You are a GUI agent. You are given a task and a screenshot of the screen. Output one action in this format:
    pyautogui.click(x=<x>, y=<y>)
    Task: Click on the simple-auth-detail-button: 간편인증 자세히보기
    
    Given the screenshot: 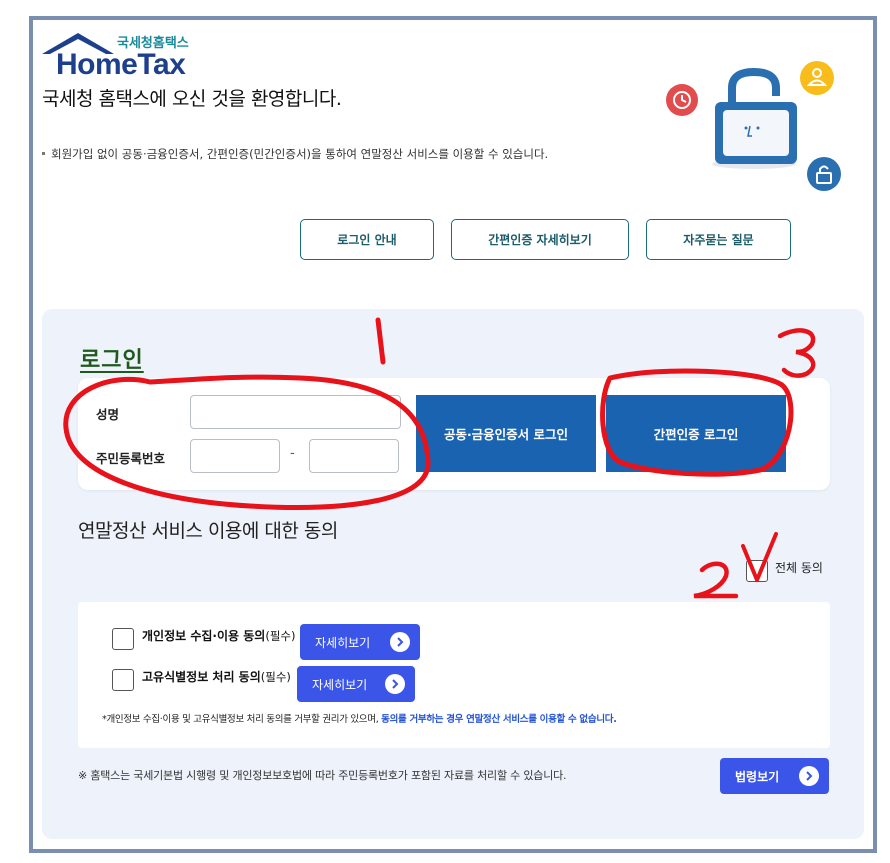 What is the action you would take?
    pyautogui.click(x=540, y=239)
    